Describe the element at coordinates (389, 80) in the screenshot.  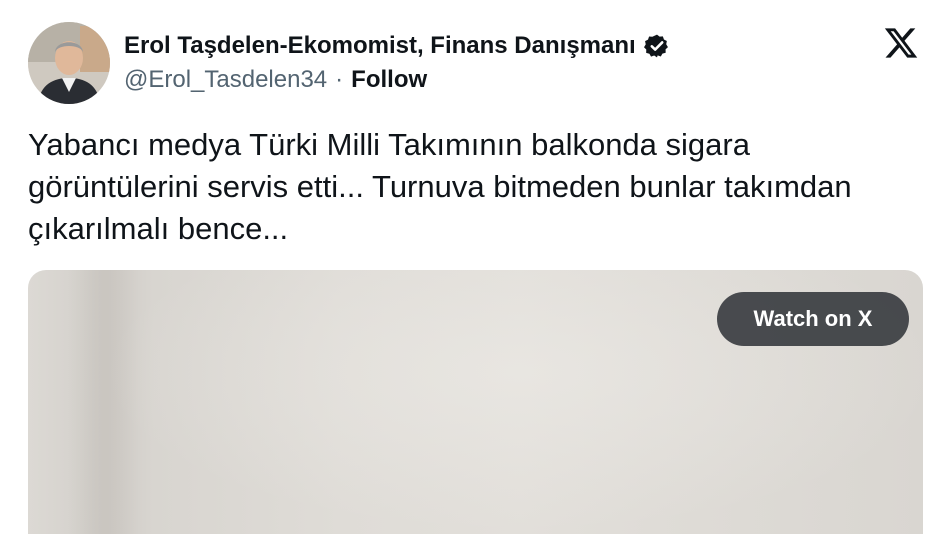
I see `follow-link: Follow` at that location.